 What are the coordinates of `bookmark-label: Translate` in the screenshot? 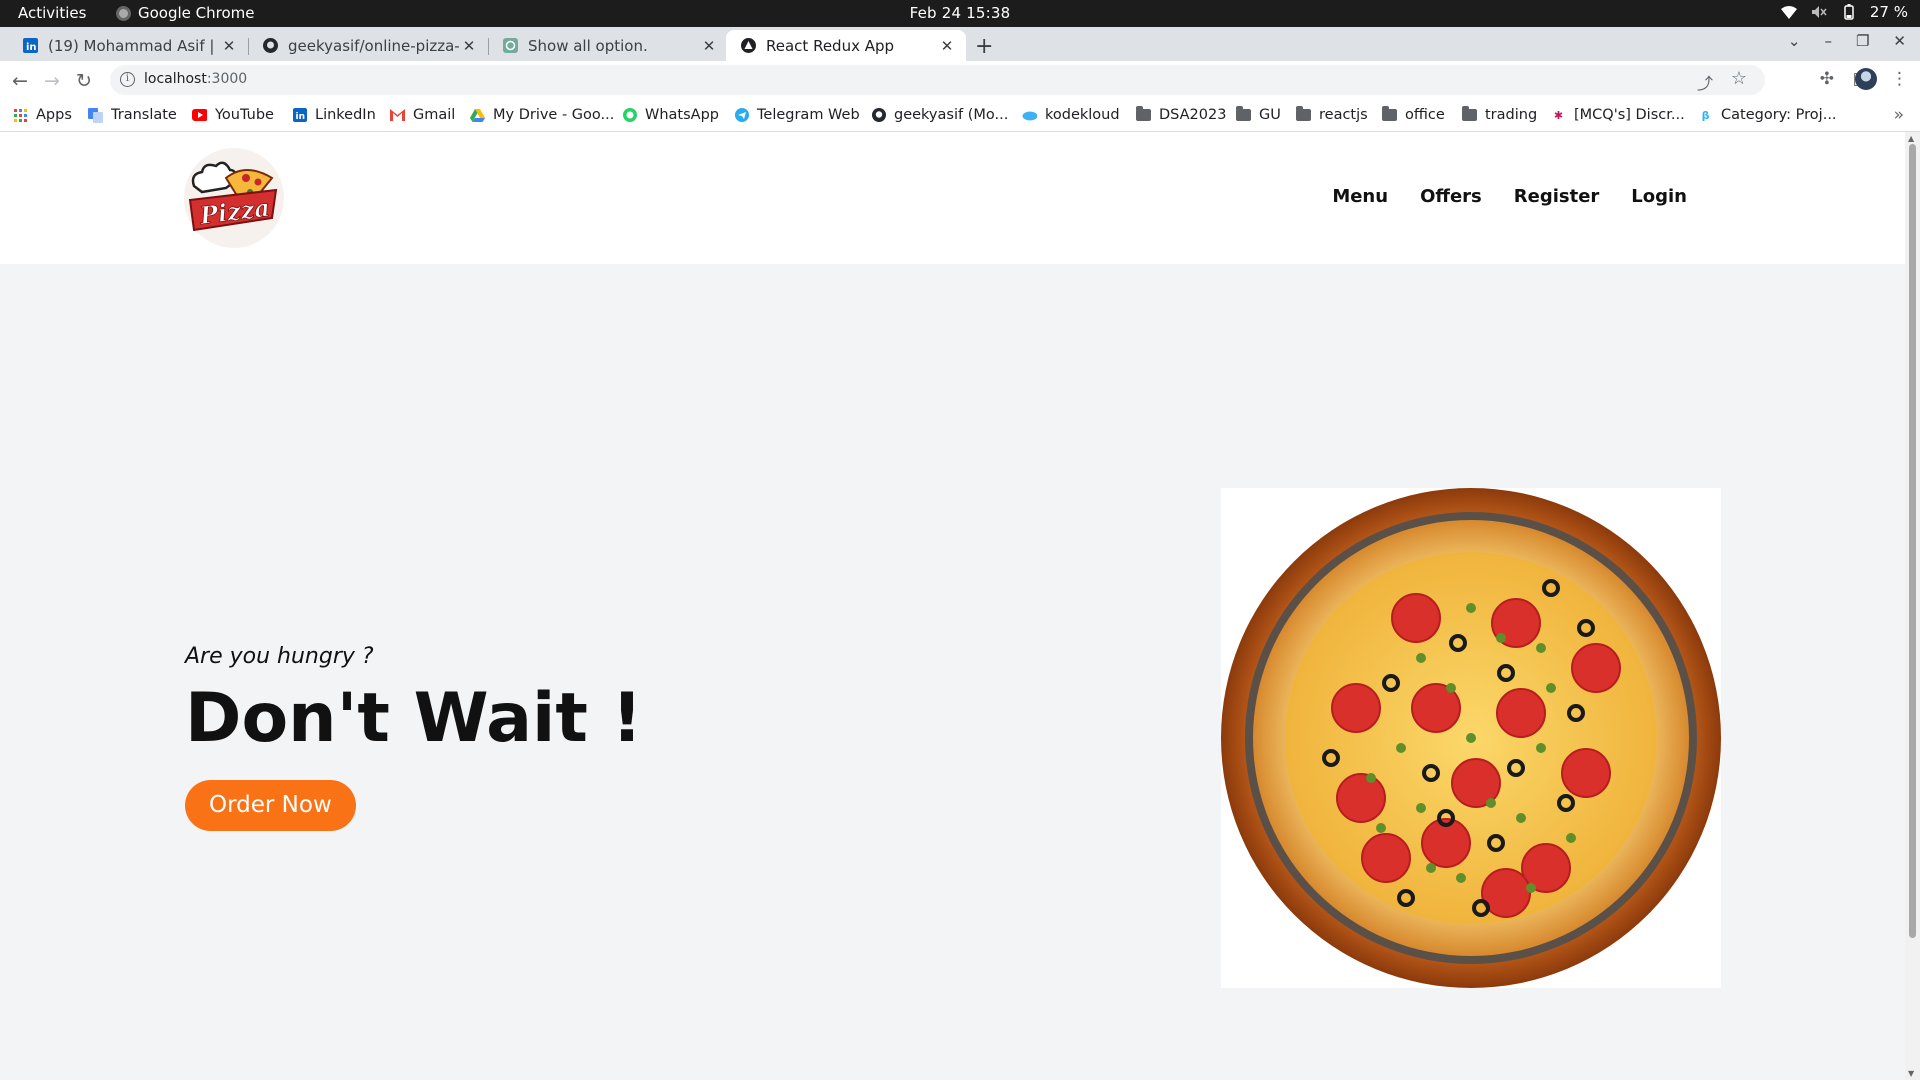 It's located at (144, 115).